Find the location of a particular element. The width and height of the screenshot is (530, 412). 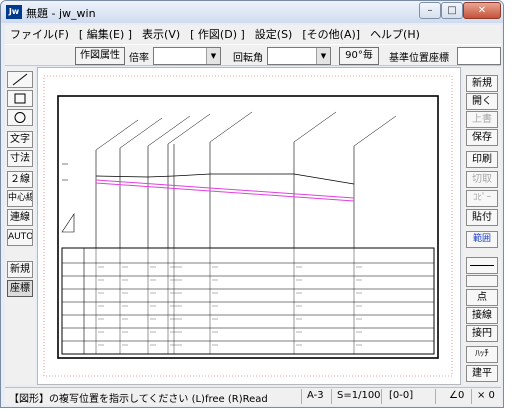

rotation-combo: ▼ is located at coordinates (299, 56).